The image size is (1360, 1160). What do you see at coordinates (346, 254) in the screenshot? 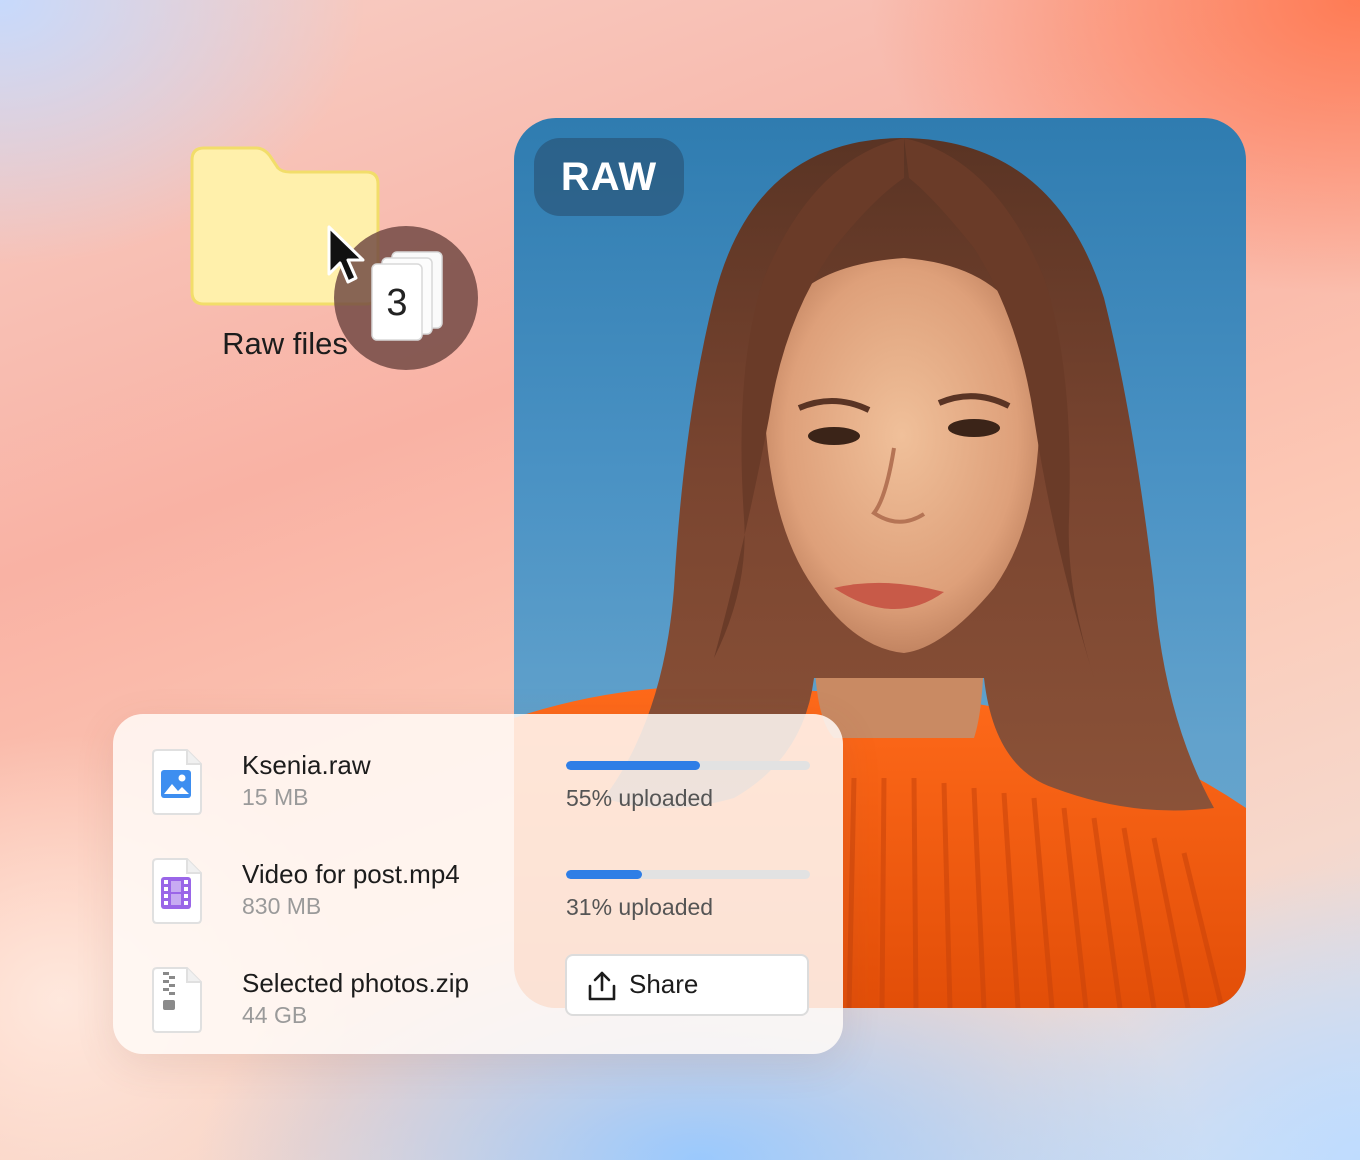
I see `mouse-cursor-icon` at bounding box center [346, 254].